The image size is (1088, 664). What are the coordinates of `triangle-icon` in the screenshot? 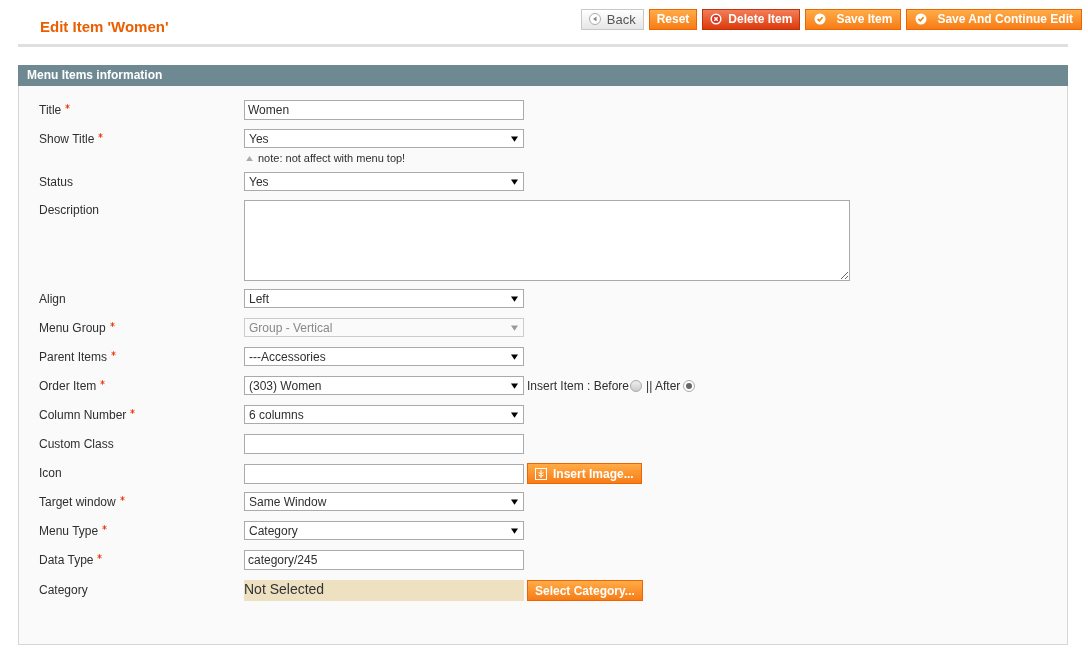 It's located at (249, 158).